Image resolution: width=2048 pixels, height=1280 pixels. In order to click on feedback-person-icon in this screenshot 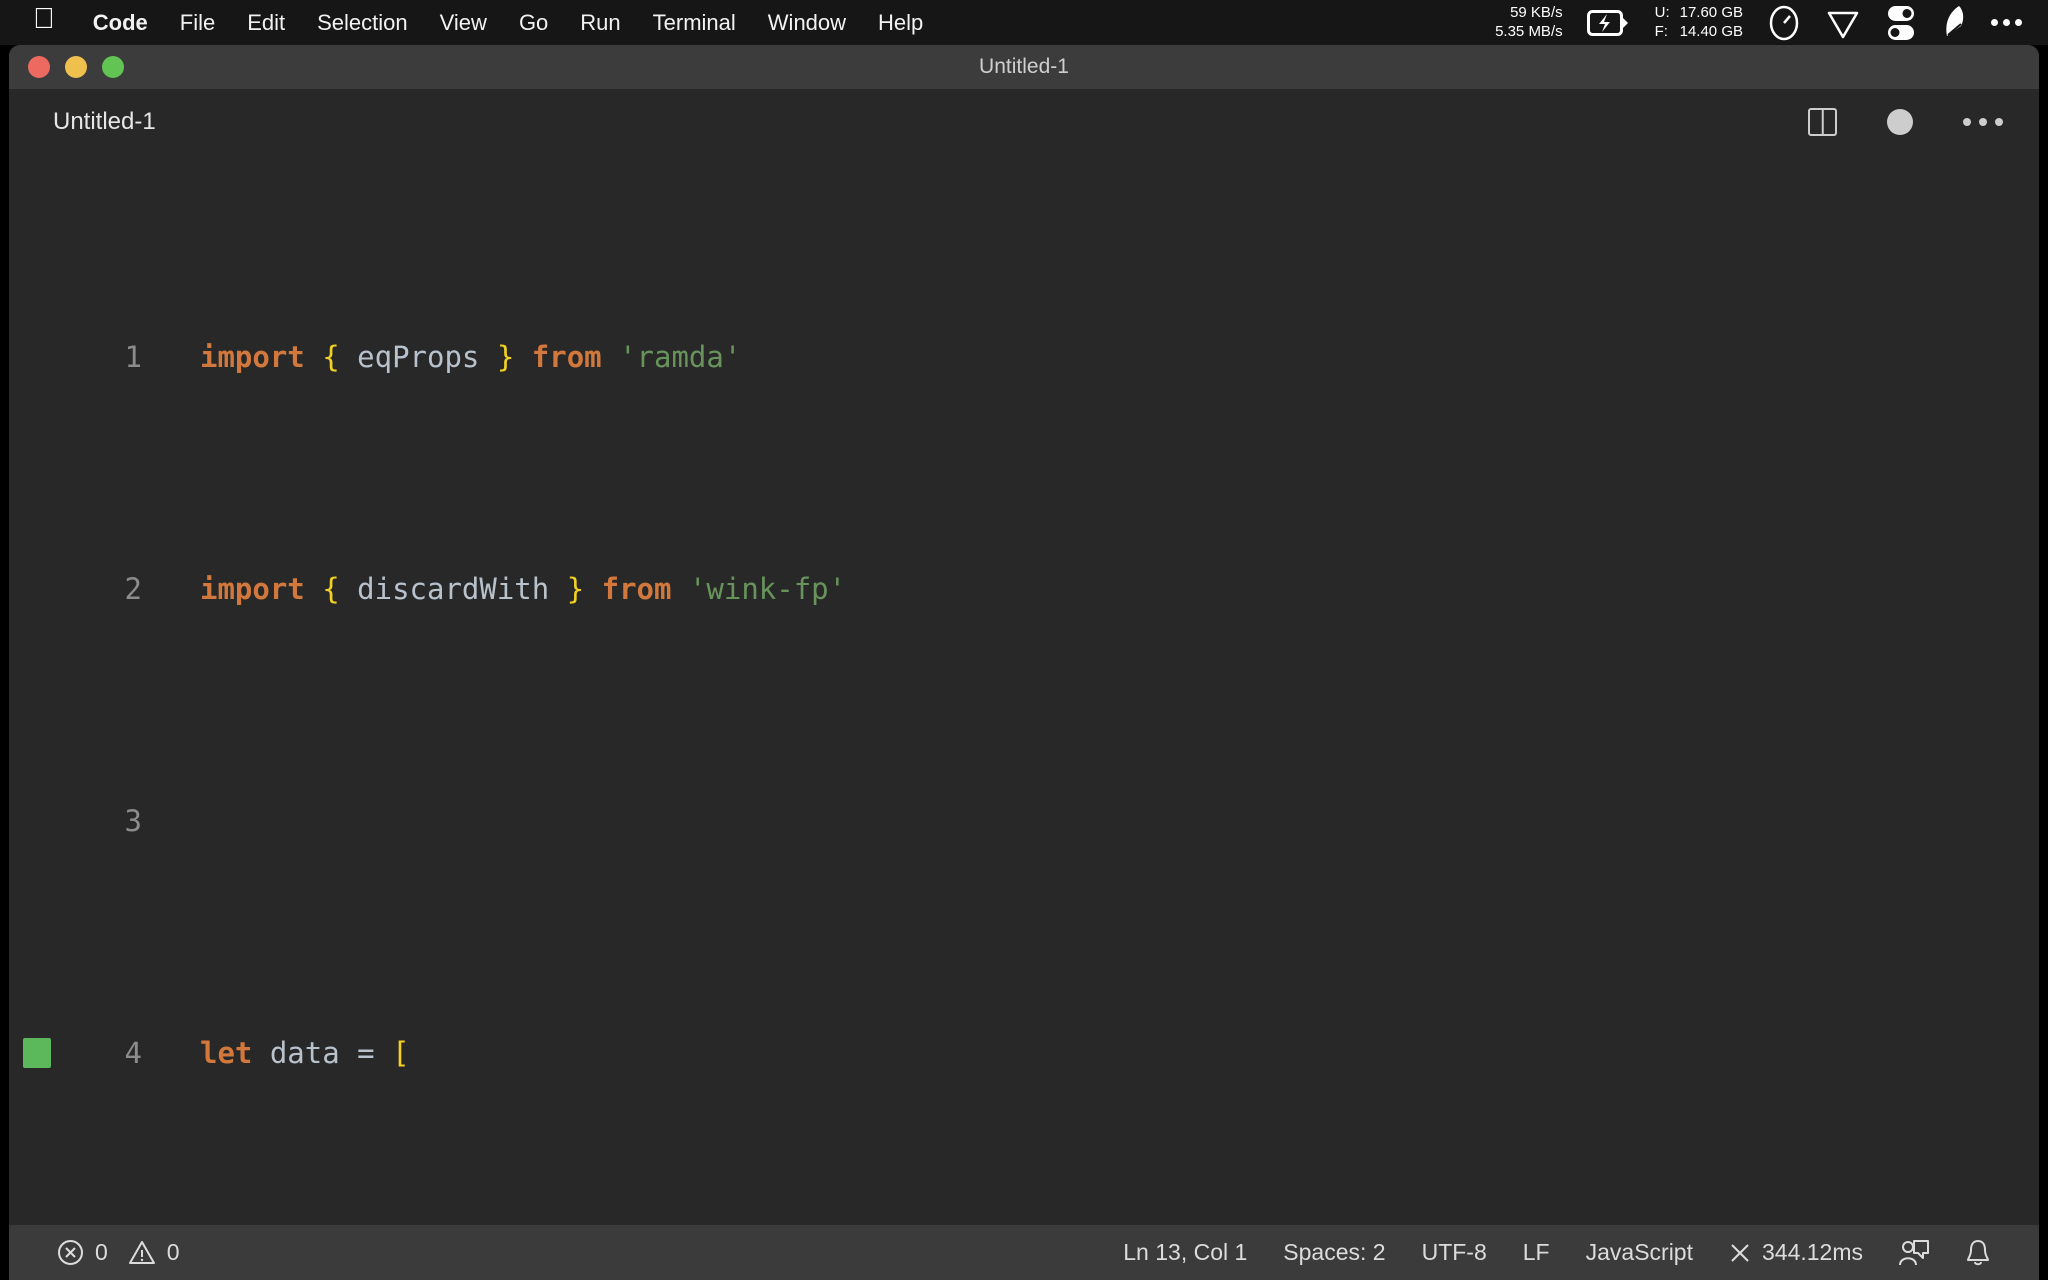, I will do `click(1914, 1253)`.